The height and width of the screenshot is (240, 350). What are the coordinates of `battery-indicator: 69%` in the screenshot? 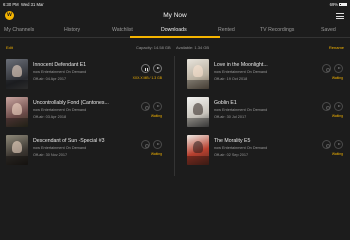 It's located at (338, 4).